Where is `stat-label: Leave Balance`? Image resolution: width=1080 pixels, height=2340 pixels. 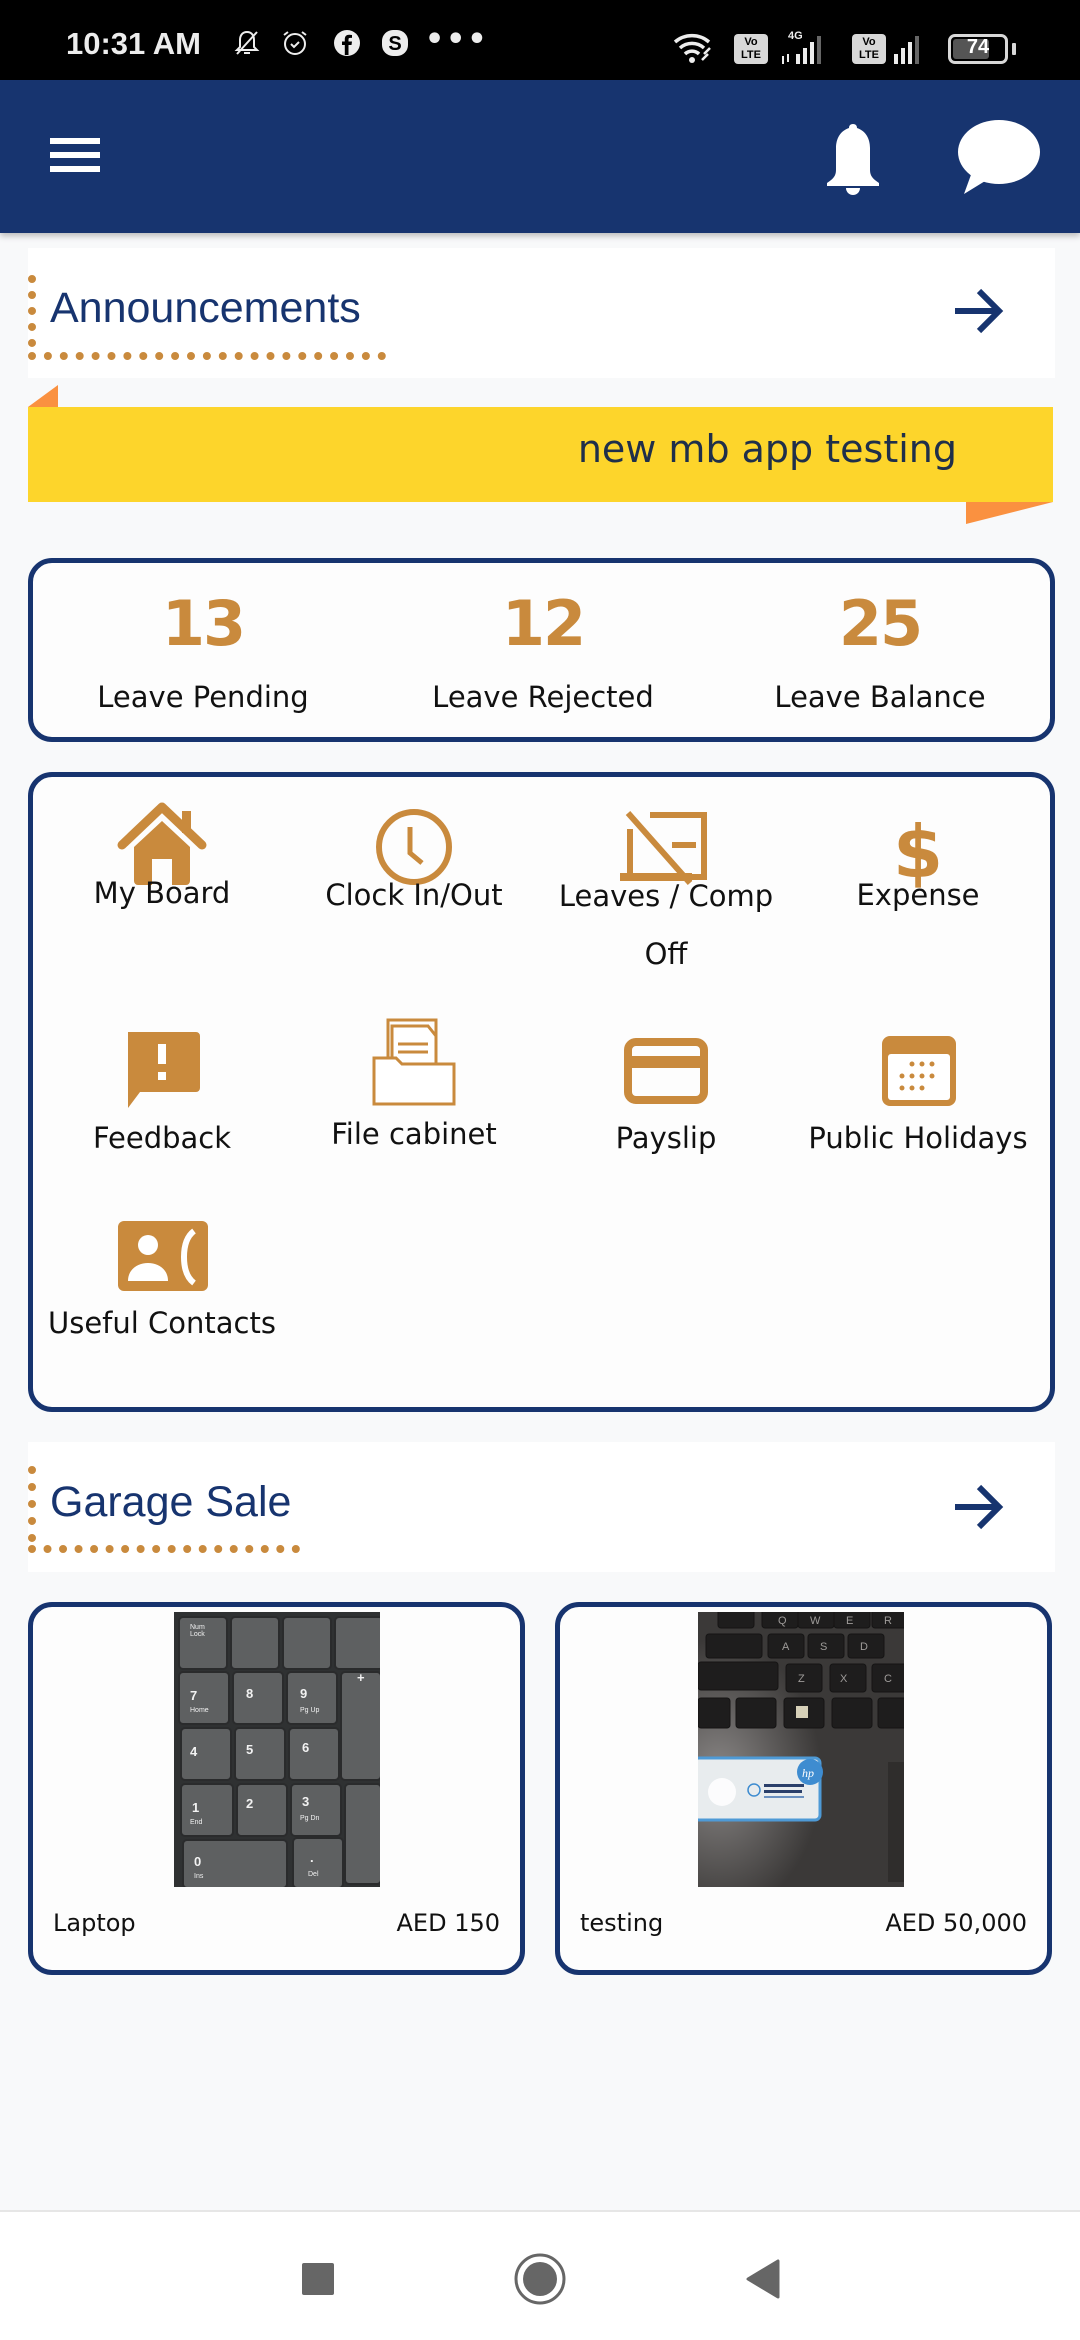 stat-label: Leave Balance is located at coordinates (880, 697).